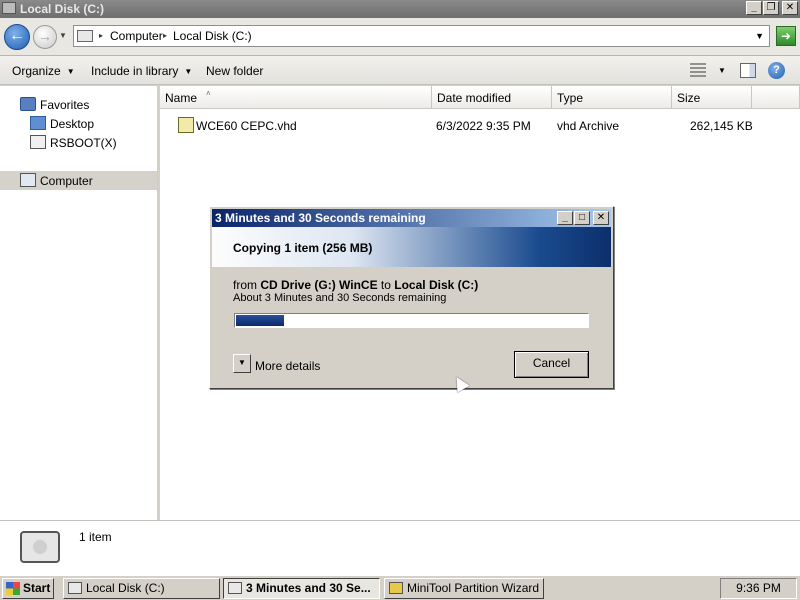 This screenshot has width=800, height=600. I want to click on nav-label: Desktop, so click(72, 124).